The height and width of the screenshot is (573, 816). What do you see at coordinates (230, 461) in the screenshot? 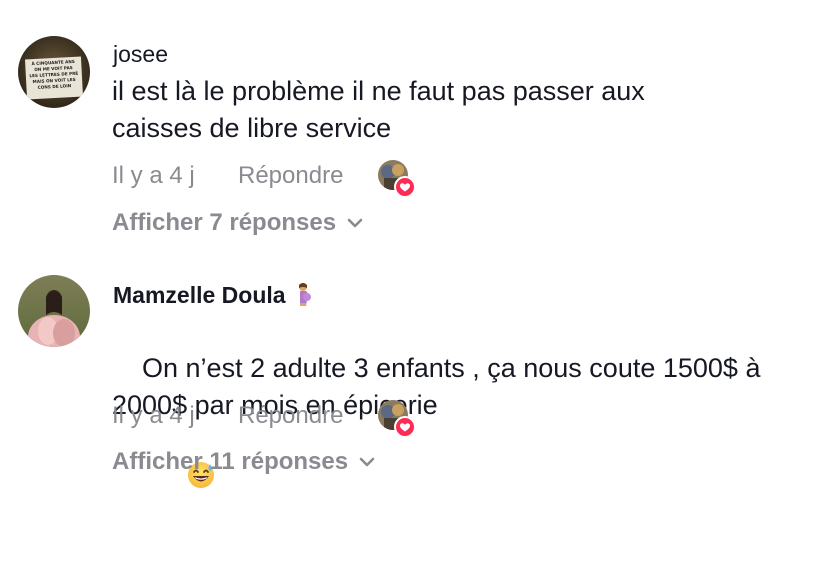
I see `view-replies-label: Afficher 11 réponses` at bounding box center [230, 461].